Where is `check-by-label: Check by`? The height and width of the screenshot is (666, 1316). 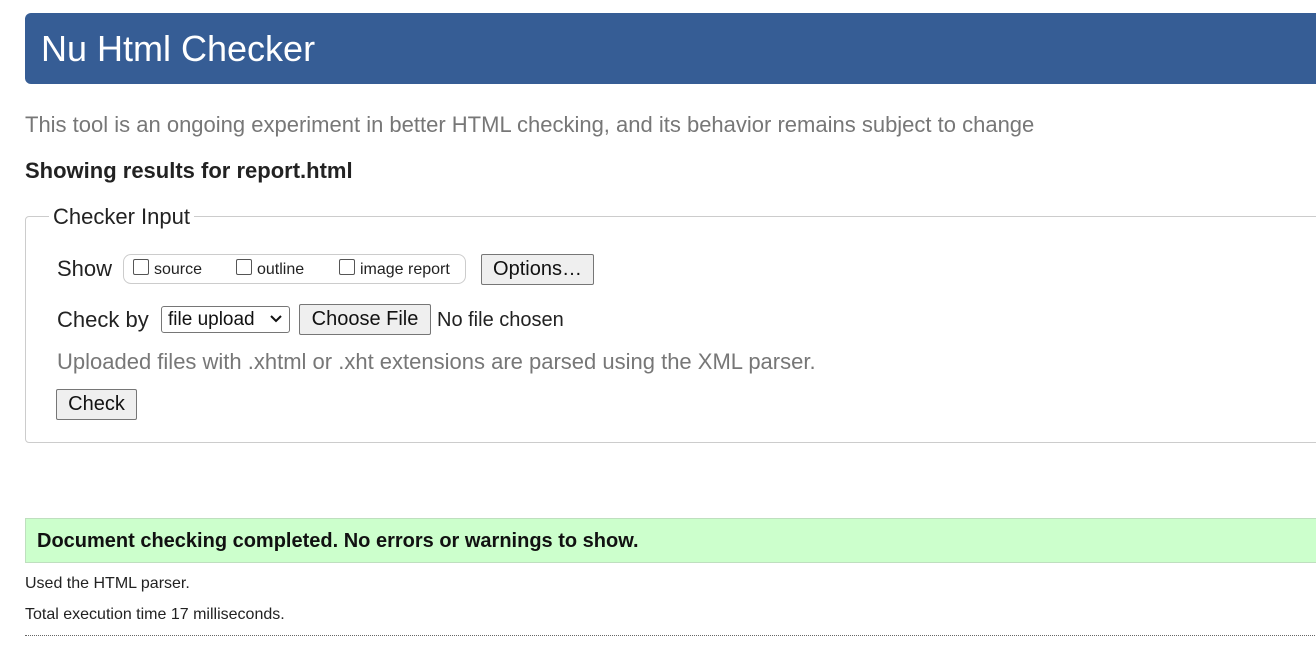
check-by-label: Check by is located at coordinates (103, 319).